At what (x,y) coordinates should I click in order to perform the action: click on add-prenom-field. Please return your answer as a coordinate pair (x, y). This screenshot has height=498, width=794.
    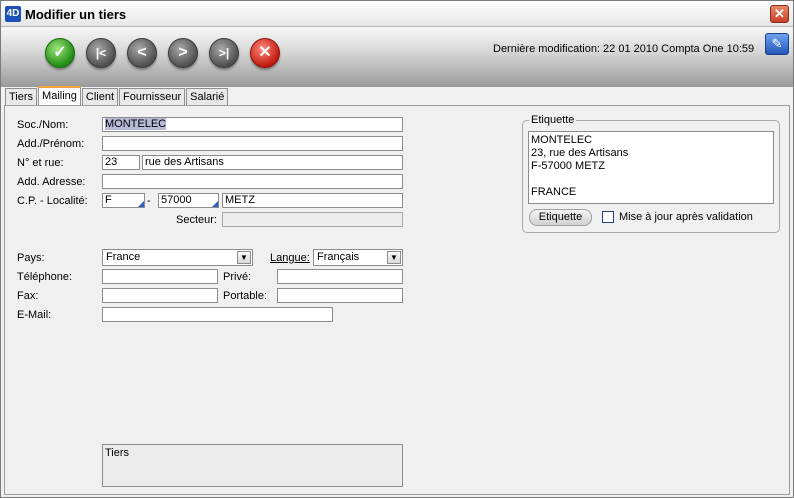
    Looking at the image, I should click on (252, 143).